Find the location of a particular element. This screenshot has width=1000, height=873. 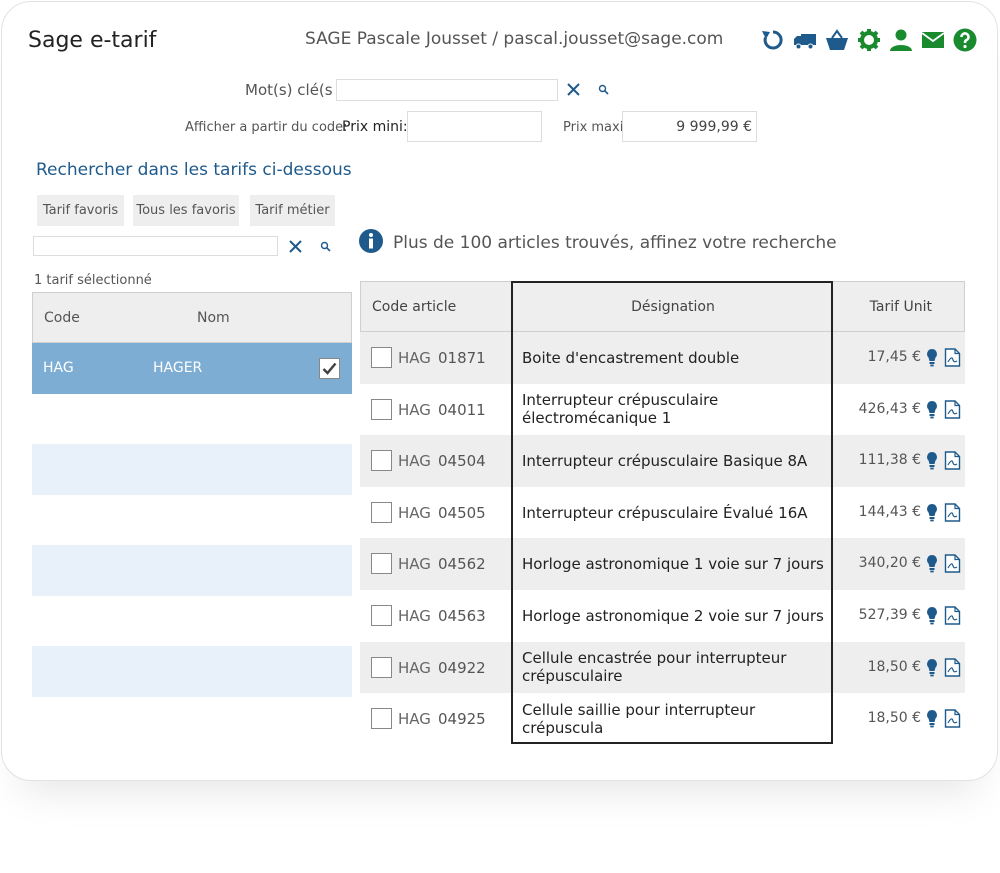

article-number: 01871 is located at coordinates (462, 358).